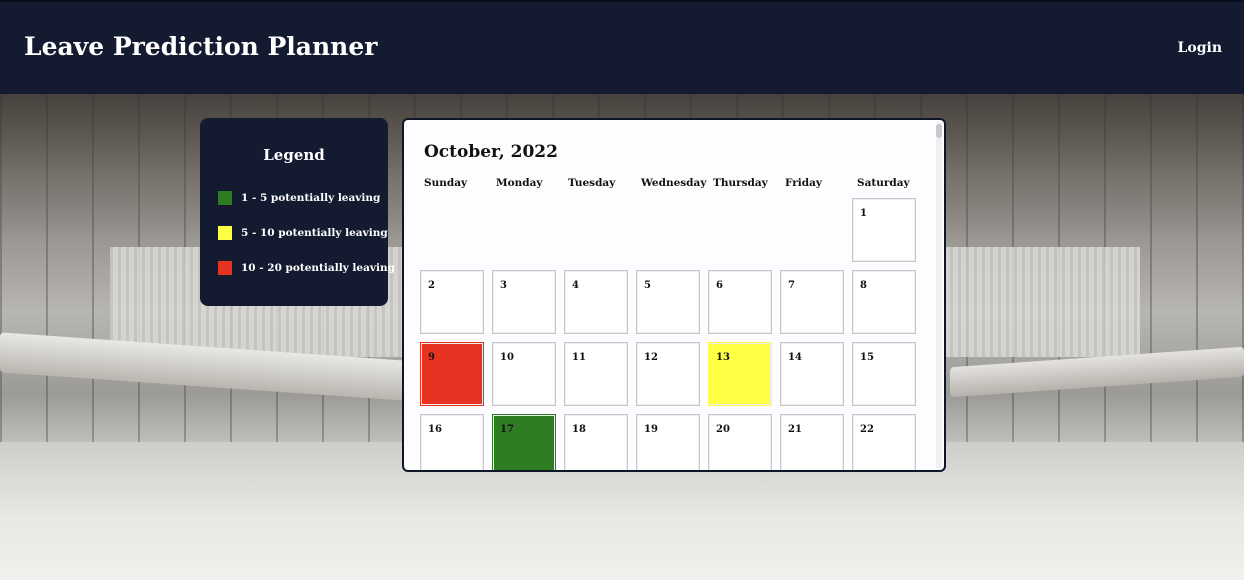  What do you see at coordinates (812, 442) in the screenshot?
I see `calendar-day-cell: 21` at bounding box center [812, 442].